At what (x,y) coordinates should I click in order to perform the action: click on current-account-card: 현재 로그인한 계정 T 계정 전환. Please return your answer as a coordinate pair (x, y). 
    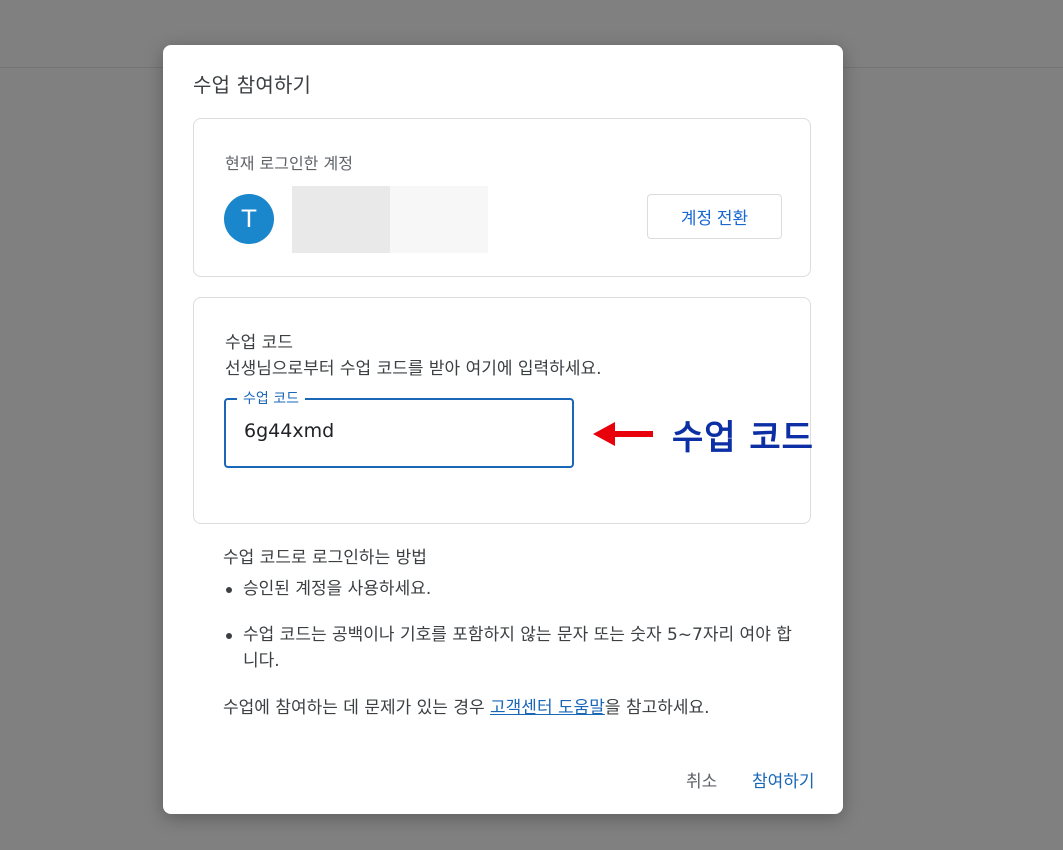
    Looking at the image, I should click on (502, 197).